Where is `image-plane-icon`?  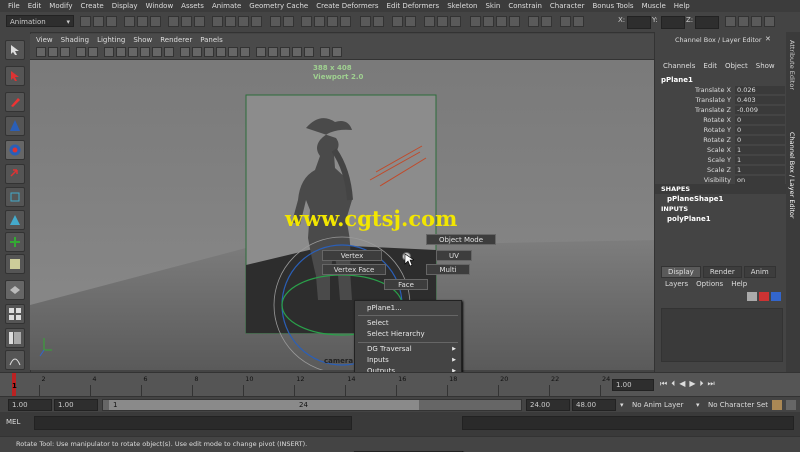 image-plane-icon is located at coordinates (81, 52).